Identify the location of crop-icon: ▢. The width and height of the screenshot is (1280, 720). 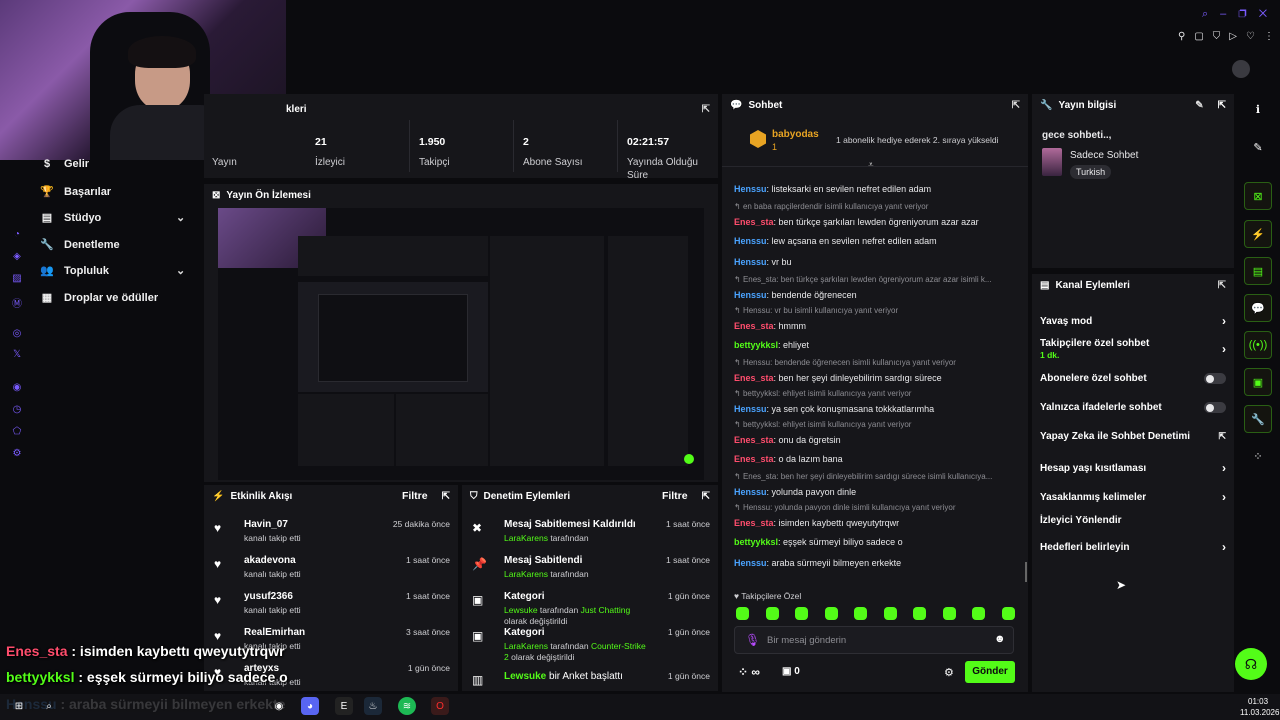
(1203, 36).